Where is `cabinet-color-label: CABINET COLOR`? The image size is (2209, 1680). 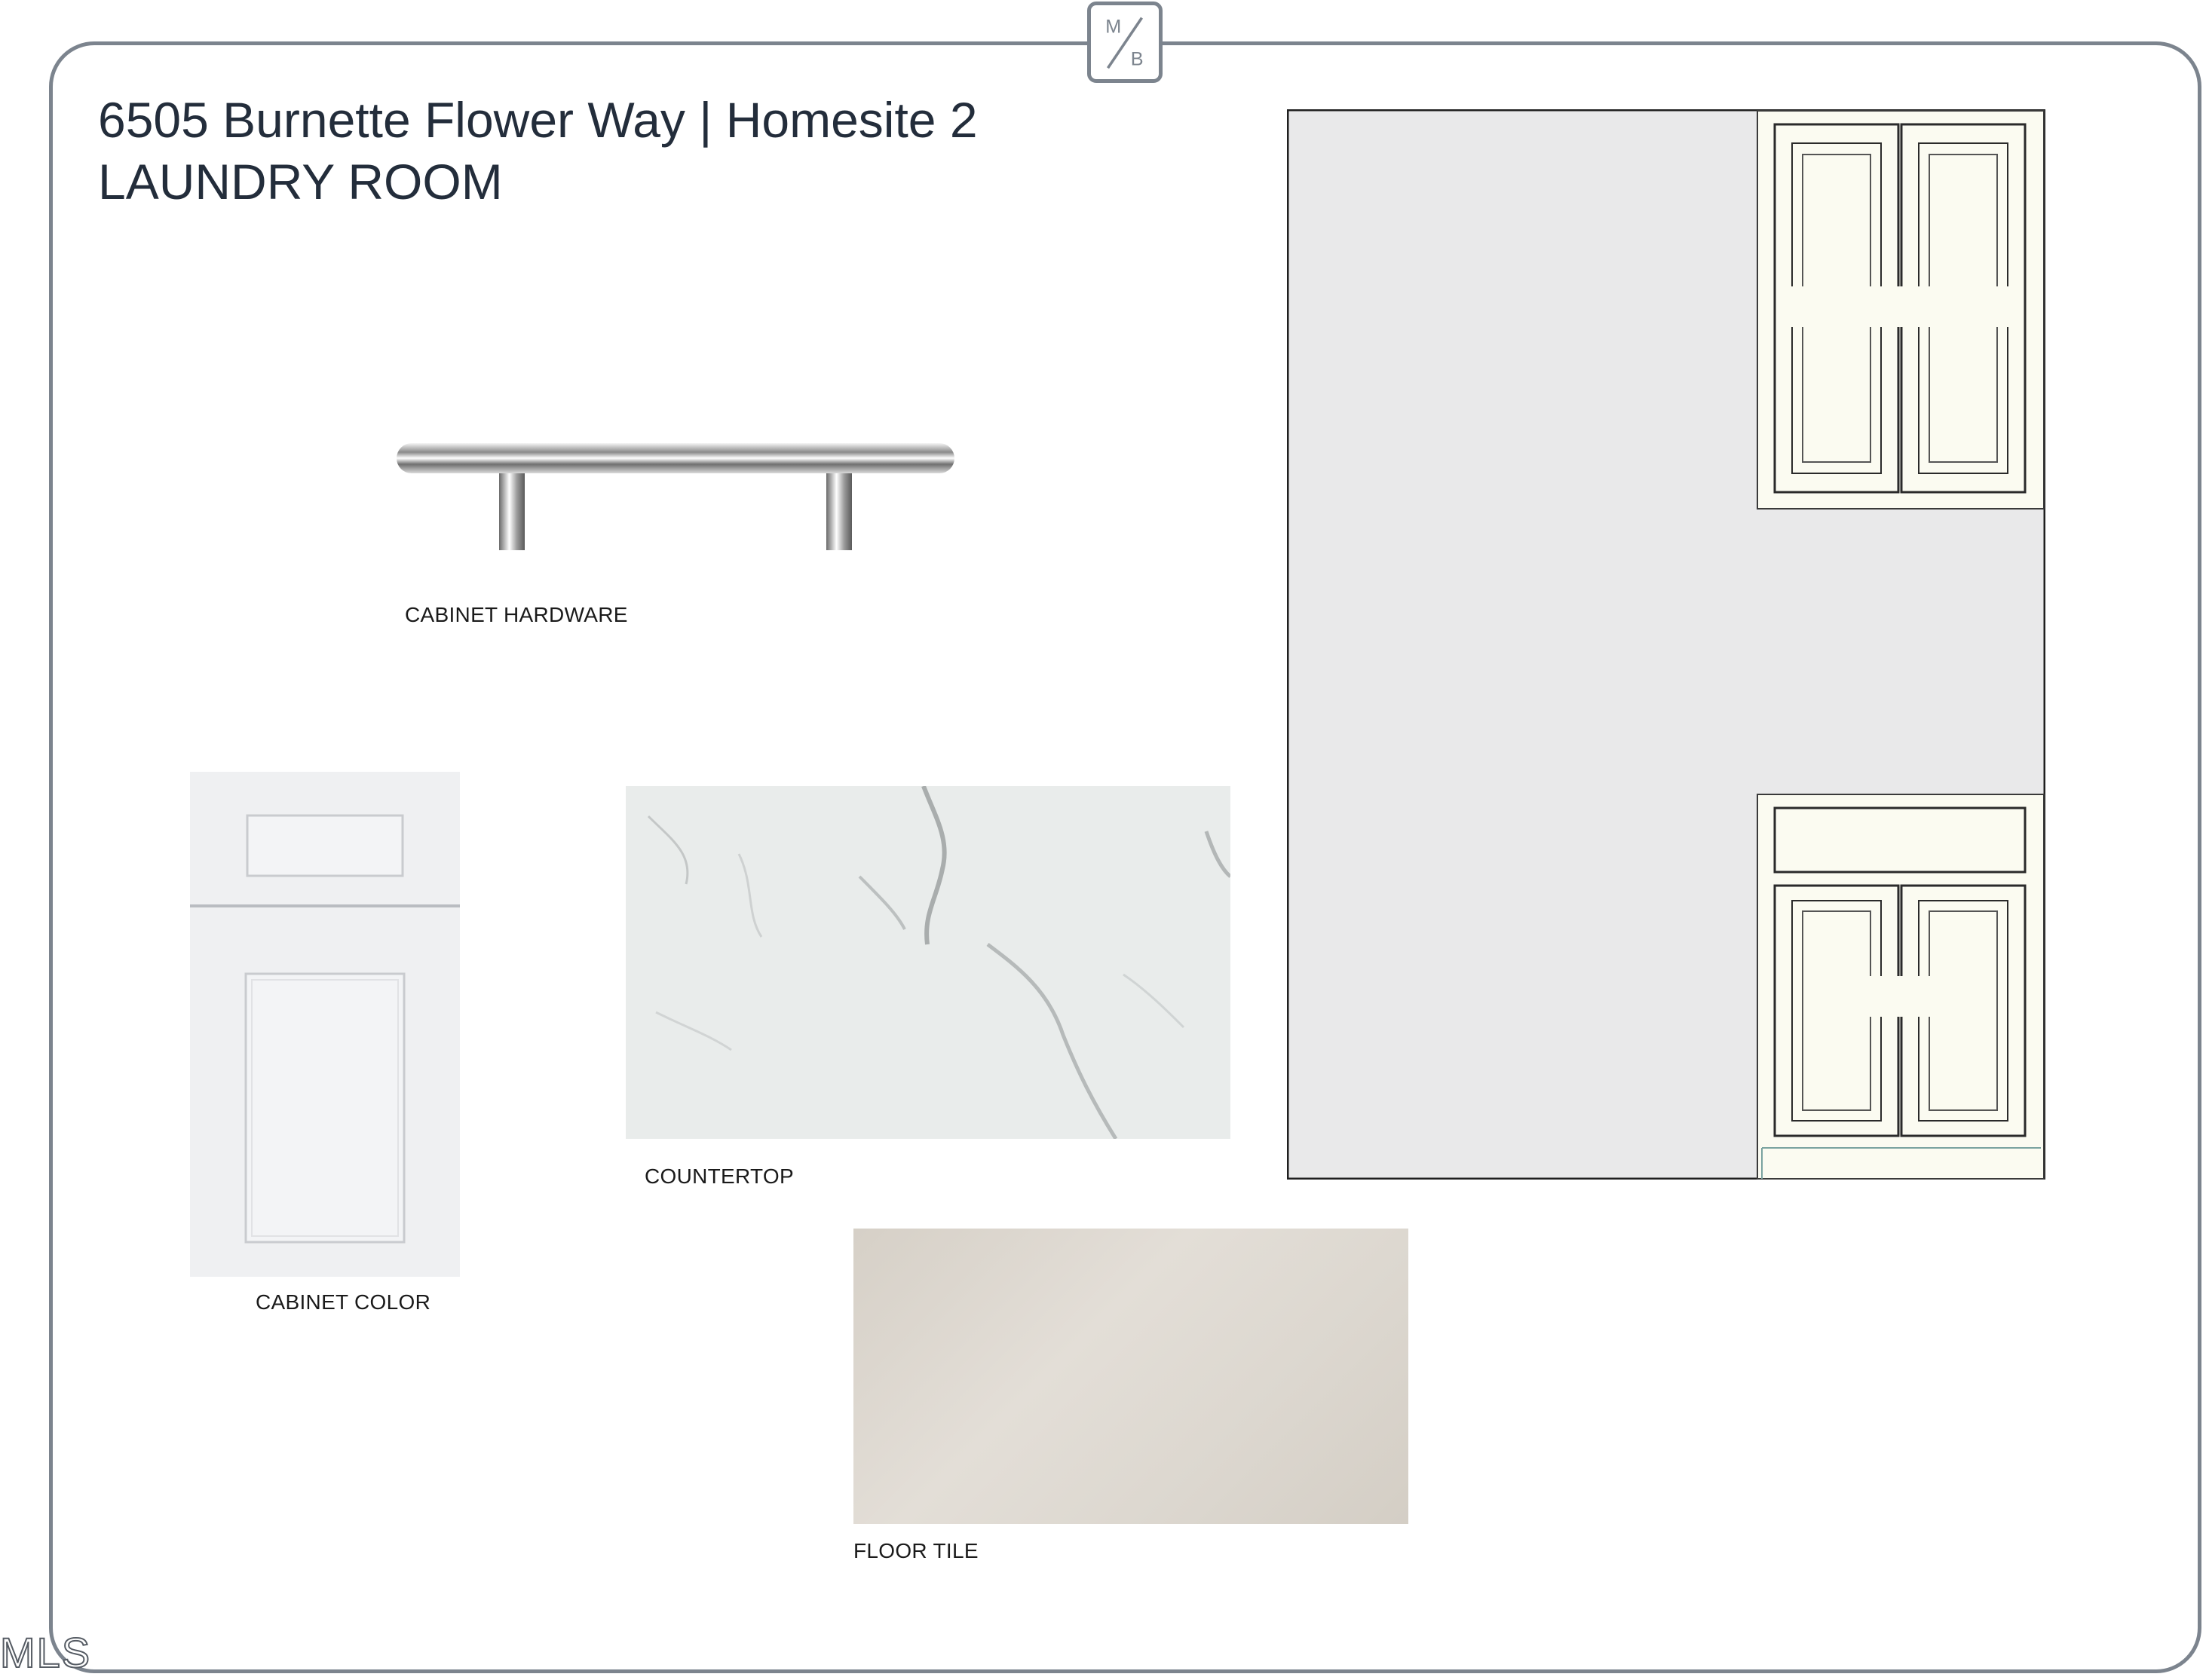 cabinet-color-label: CABINET COLOR is located at coordinates (344, 1302).